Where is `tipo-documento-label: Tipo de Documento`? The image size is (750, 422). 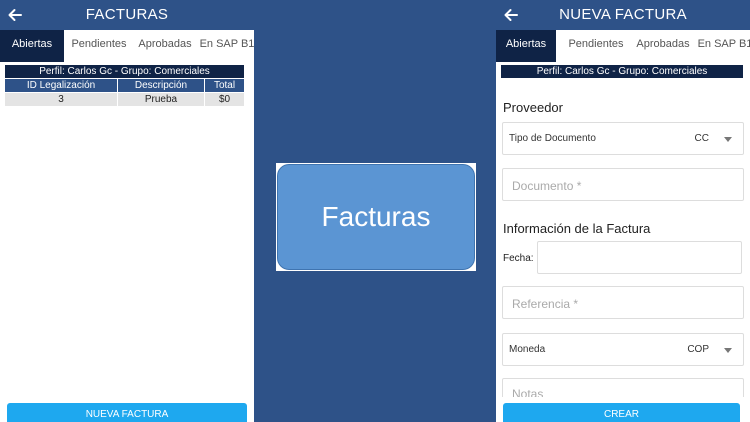 tipo-documento-label: Tipo de Documento is located at coordinates (552, 138).